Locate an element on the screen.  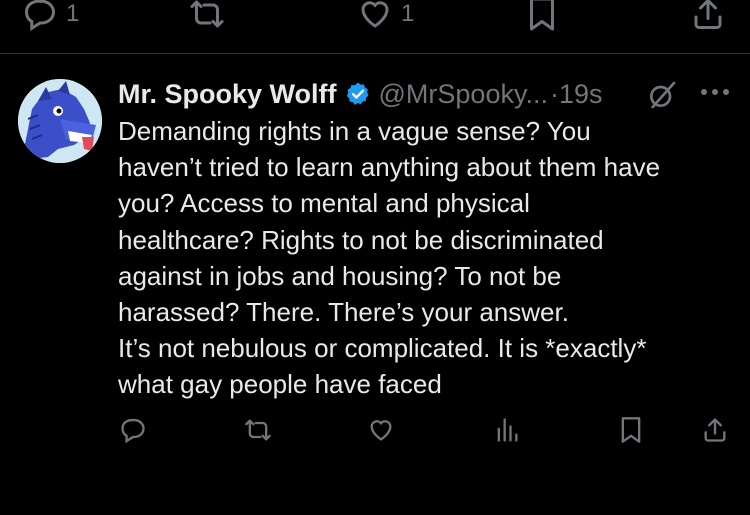
tweet-text-line: you? Access to mental and physical is located at coordinates (324, 203).